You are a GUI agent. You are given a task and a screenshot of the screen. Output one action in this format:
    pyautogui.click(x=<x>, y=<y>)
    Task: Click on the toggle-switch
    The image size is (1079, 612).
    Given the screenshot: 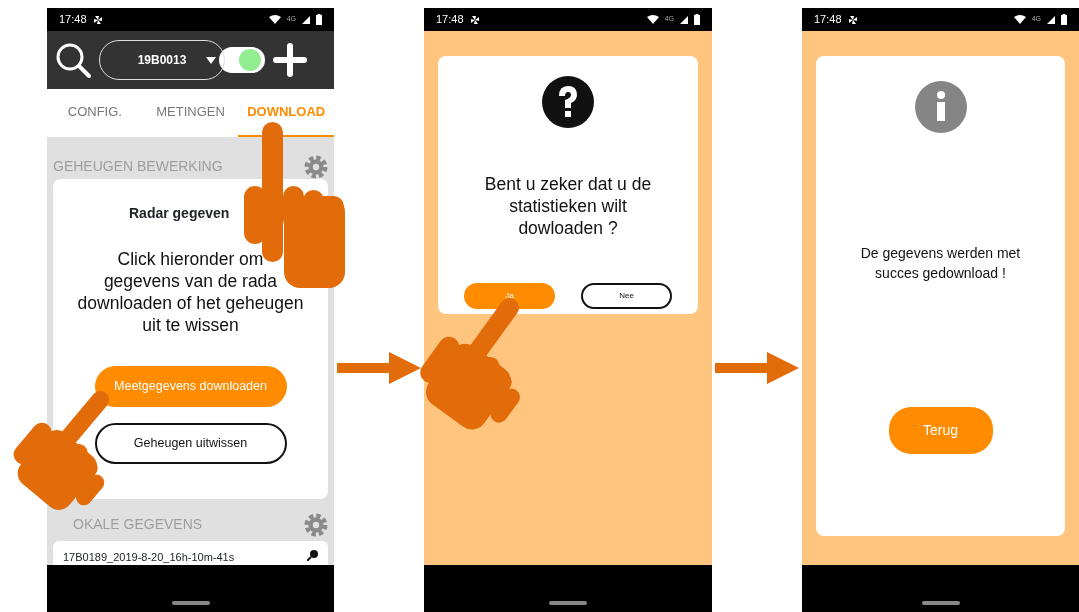 What is the action you would take?
    pyautogui.click(x=242, y=60)
    